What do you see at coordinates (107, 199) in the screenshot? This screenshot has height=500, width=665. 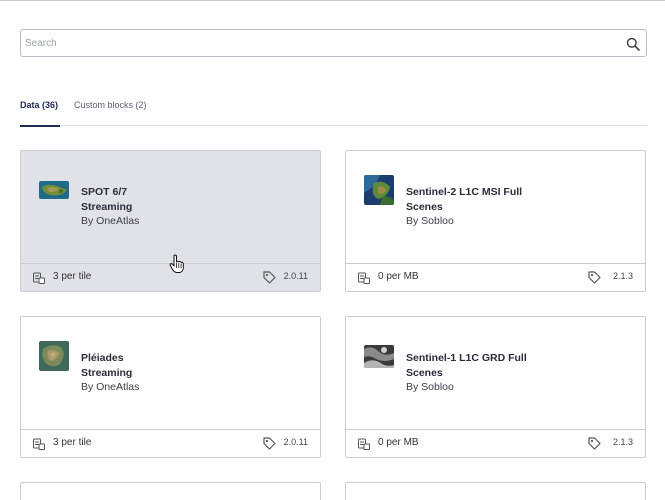 I see `card-title: SPOT 6/7 Streaming` at bounding box center [107, 199].